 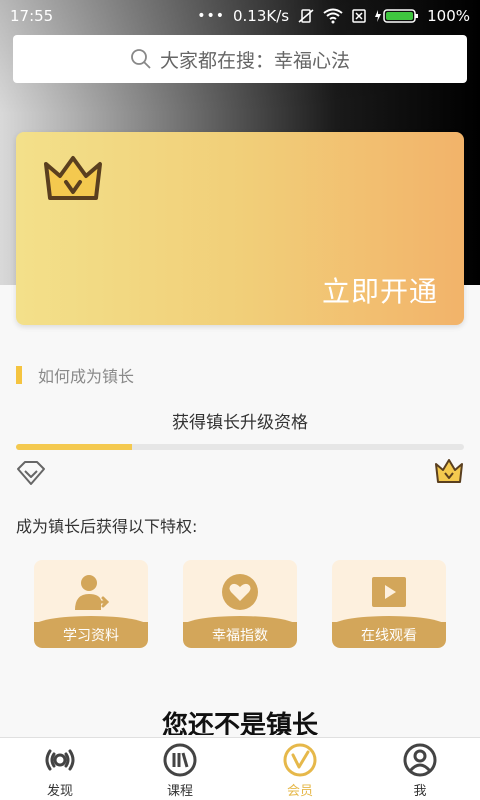 I want to click on search-icon, so click(x=141, y=59).